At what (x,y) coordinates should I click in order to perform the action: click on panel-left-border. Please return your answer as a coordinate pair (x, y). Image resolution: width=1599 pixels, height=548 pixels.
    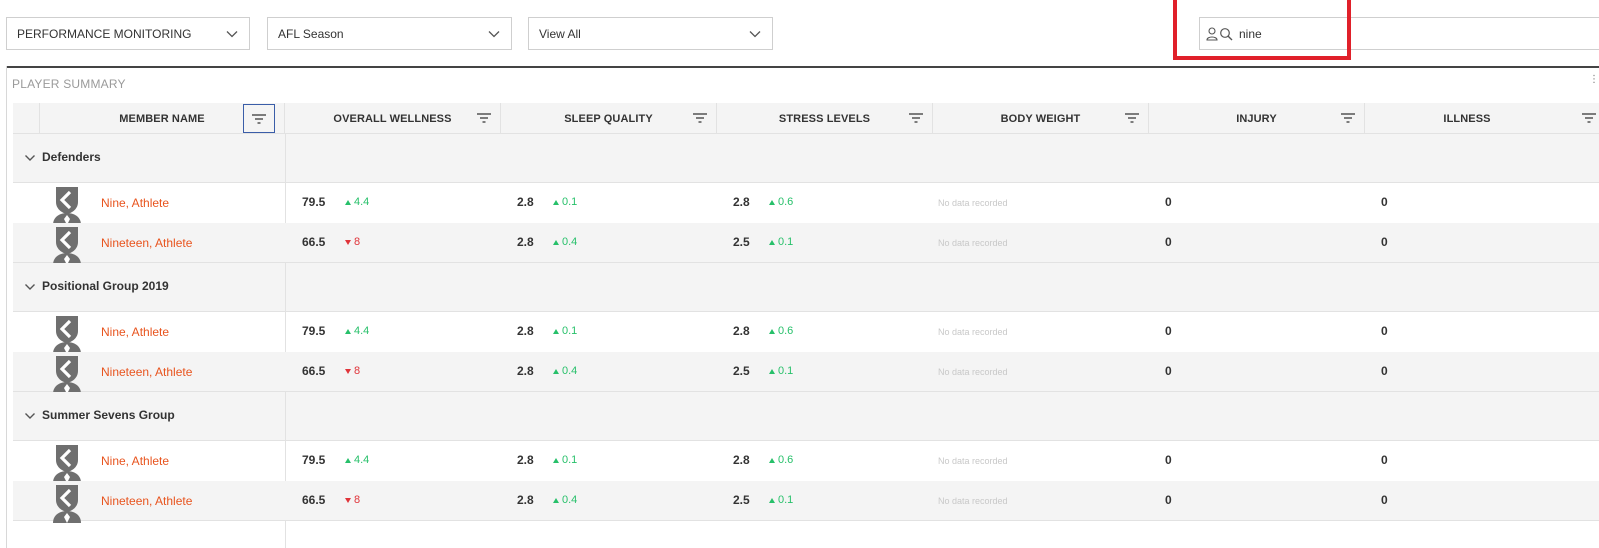
    Looking at the image, I should click on (6, 307).